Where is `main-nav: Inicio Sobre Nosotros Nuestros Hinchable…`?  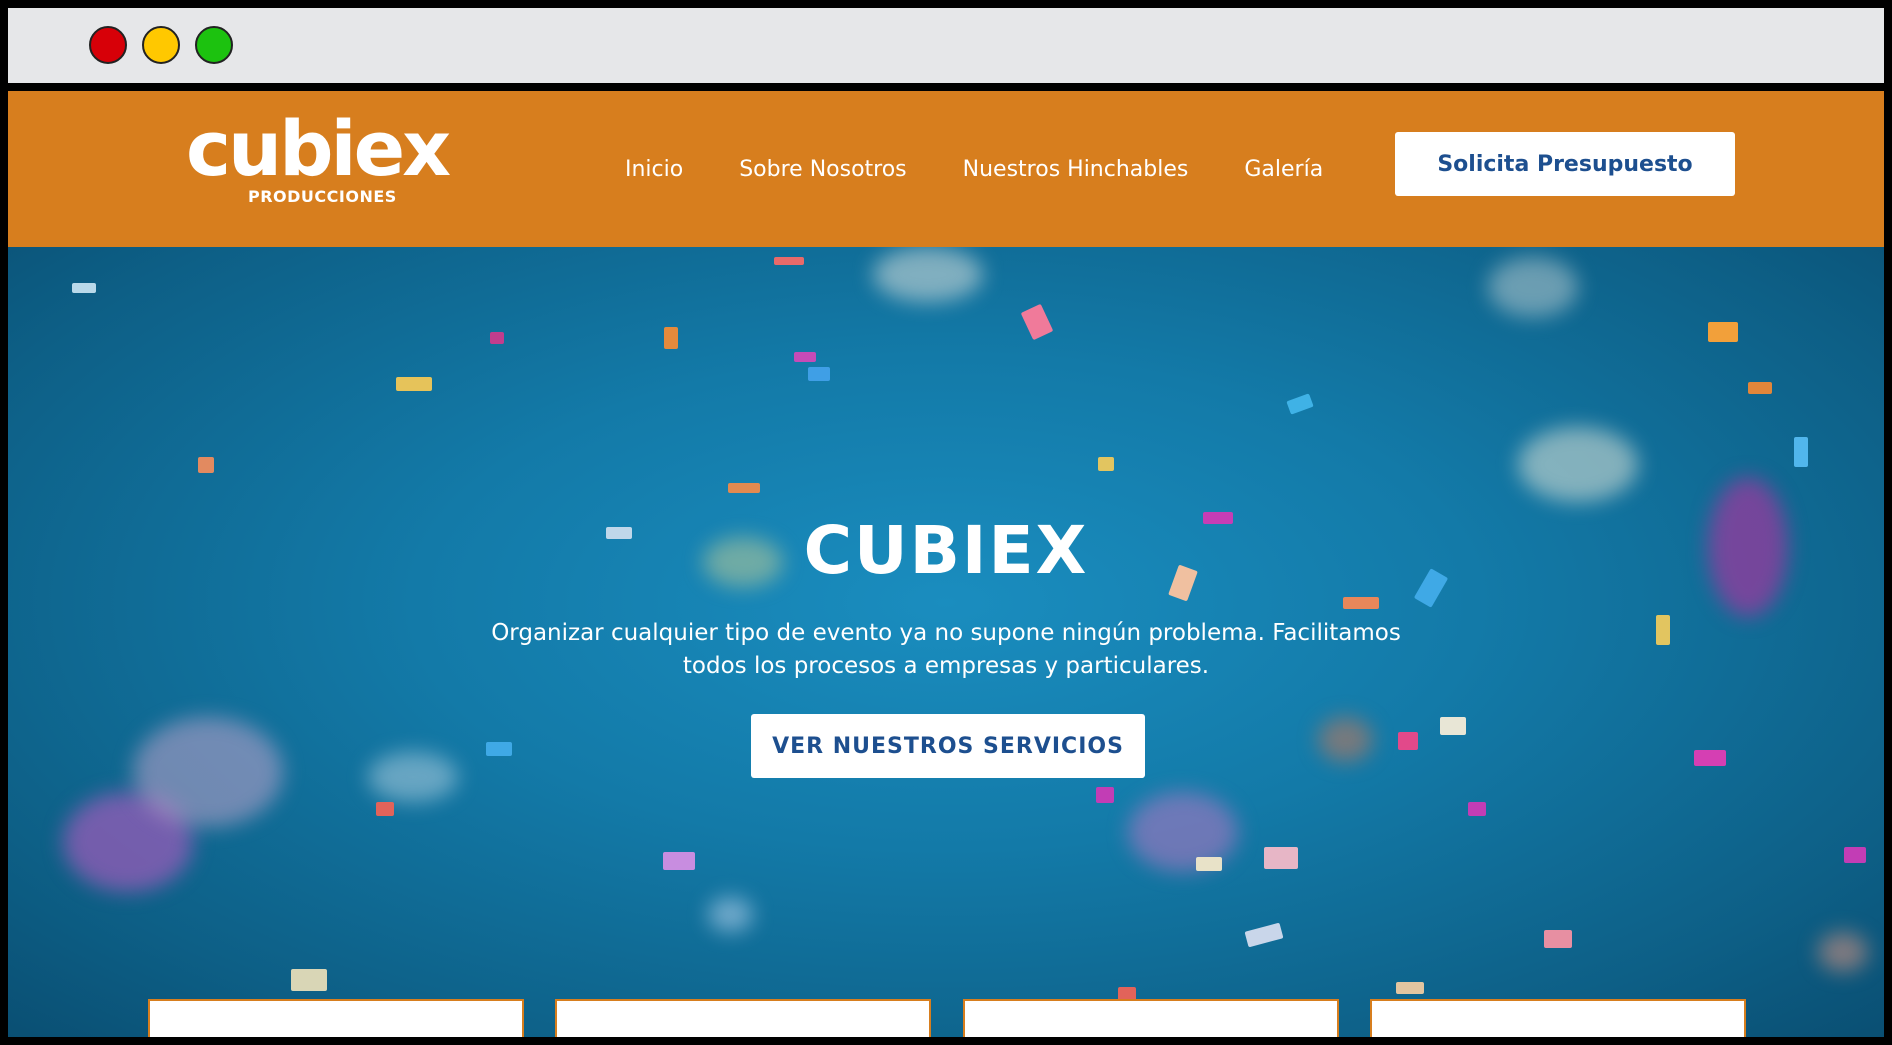
main-nav: Inicio Sobre Nosotros Nuestros Hinchable… is located at coordinates (1002, 169).